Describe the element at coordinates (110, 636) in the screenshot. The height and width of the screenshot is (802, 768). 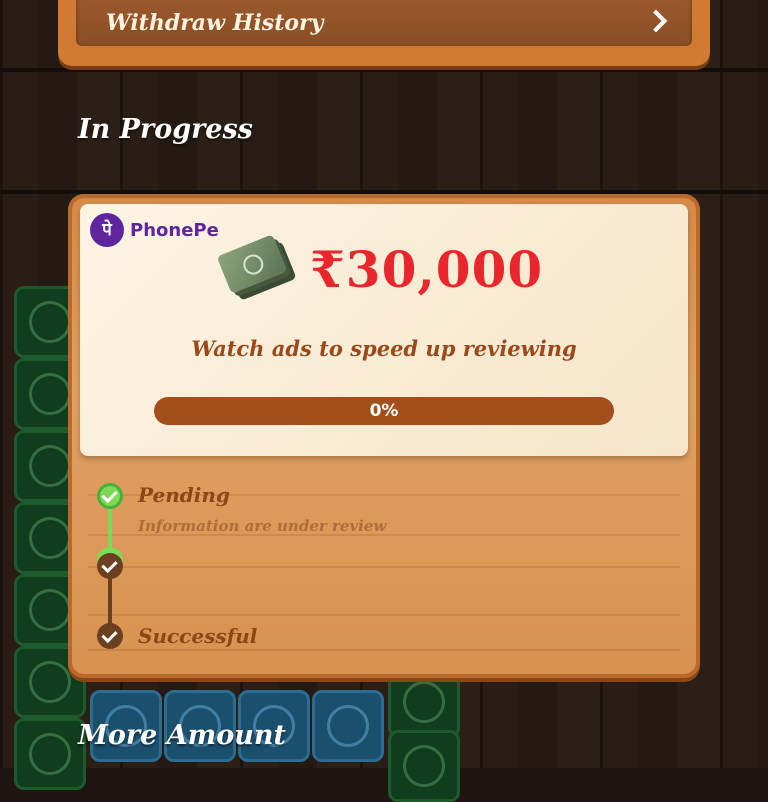
I see `step-successful-check-icon` at that location.